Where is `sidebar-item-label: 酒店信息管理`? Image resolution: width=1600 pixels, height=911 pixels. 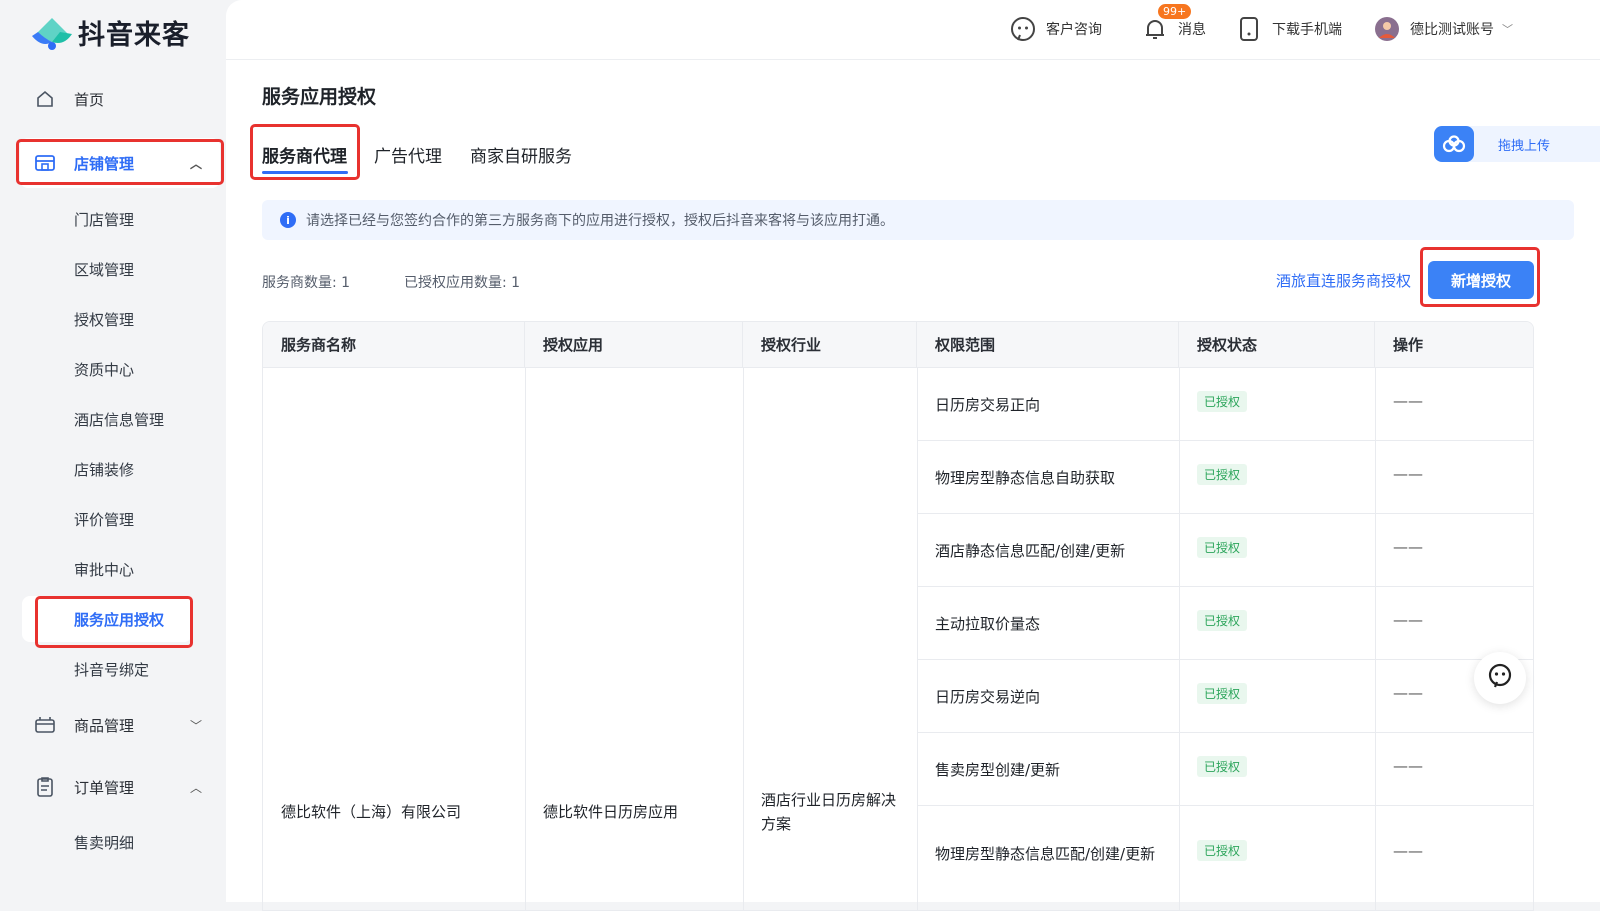
sidebar-item-label: 酒店信息管理 is located at coordinates (119, 419).